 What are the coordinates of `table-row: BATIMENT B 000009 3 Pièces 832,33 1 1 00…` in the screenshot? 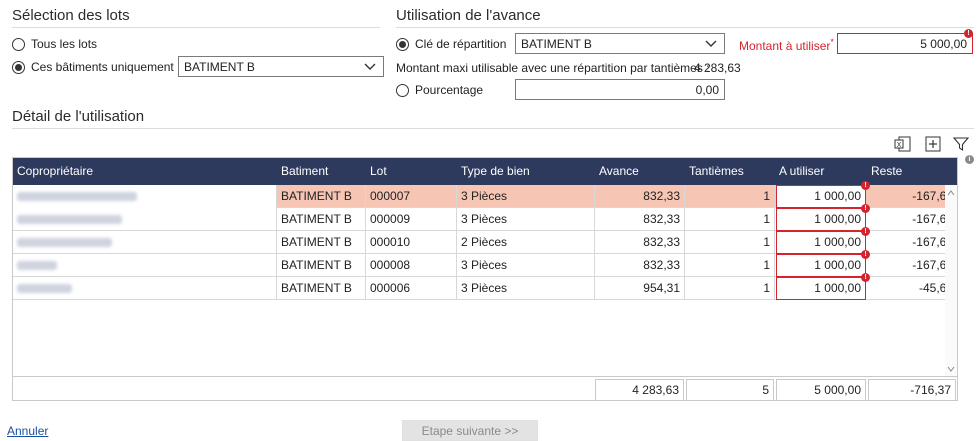 It's located at (485, 217).